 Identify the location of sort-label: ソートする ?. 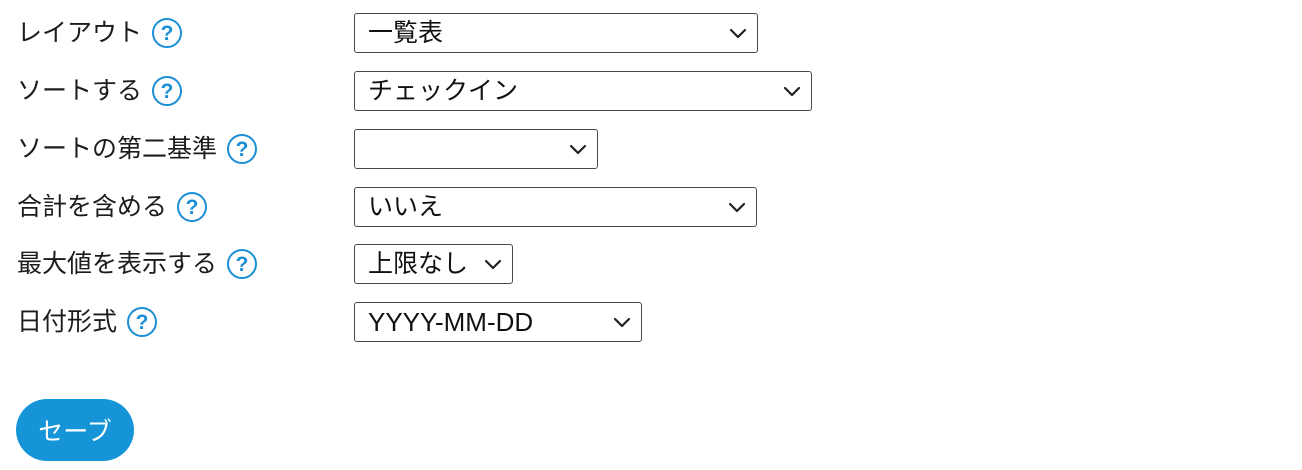
(100, 91).